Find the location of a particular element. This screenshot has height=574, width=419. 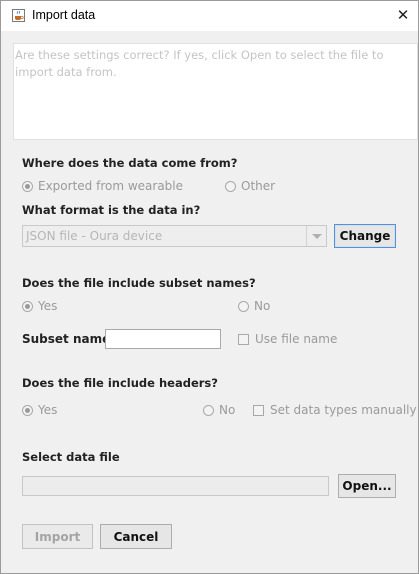

java-cup-icon is located at coordinates (18, 15).